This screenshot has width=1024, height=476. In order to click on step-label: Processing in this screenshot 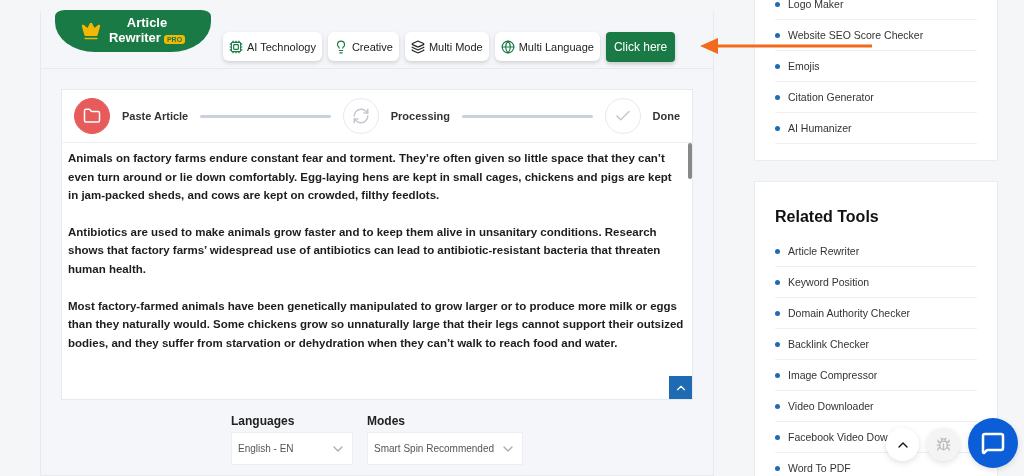, I will do `click(420, 116)`.